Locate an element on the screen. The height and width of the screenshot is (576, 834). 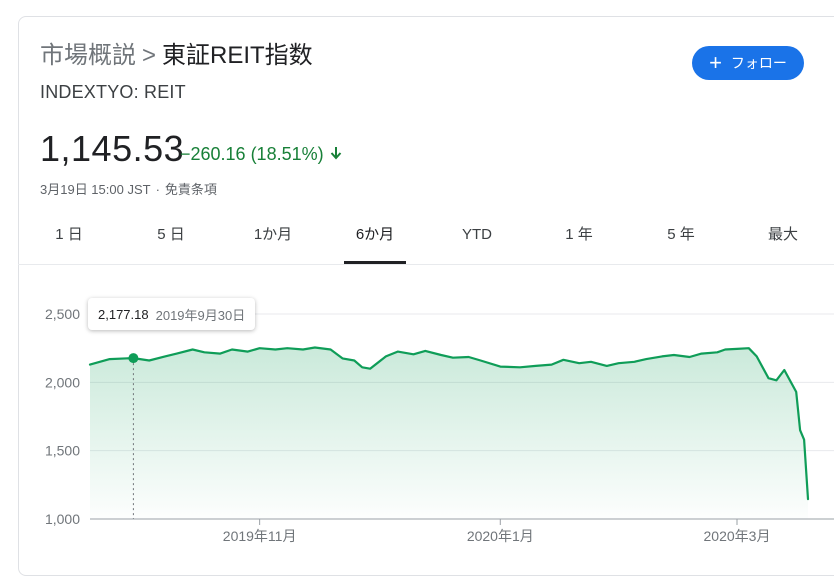
y-tick-label: 2,000 is located at coordinates (62, 382).